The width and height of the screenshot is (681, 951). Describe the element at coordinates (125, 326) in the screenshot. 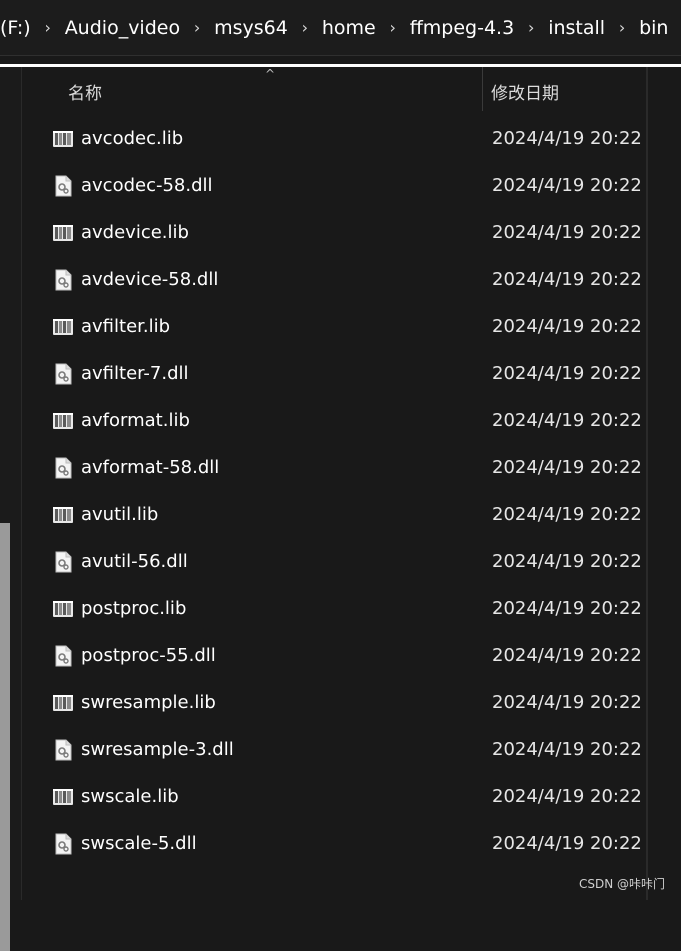

I see `file-name: avfilter.lib` at that location.